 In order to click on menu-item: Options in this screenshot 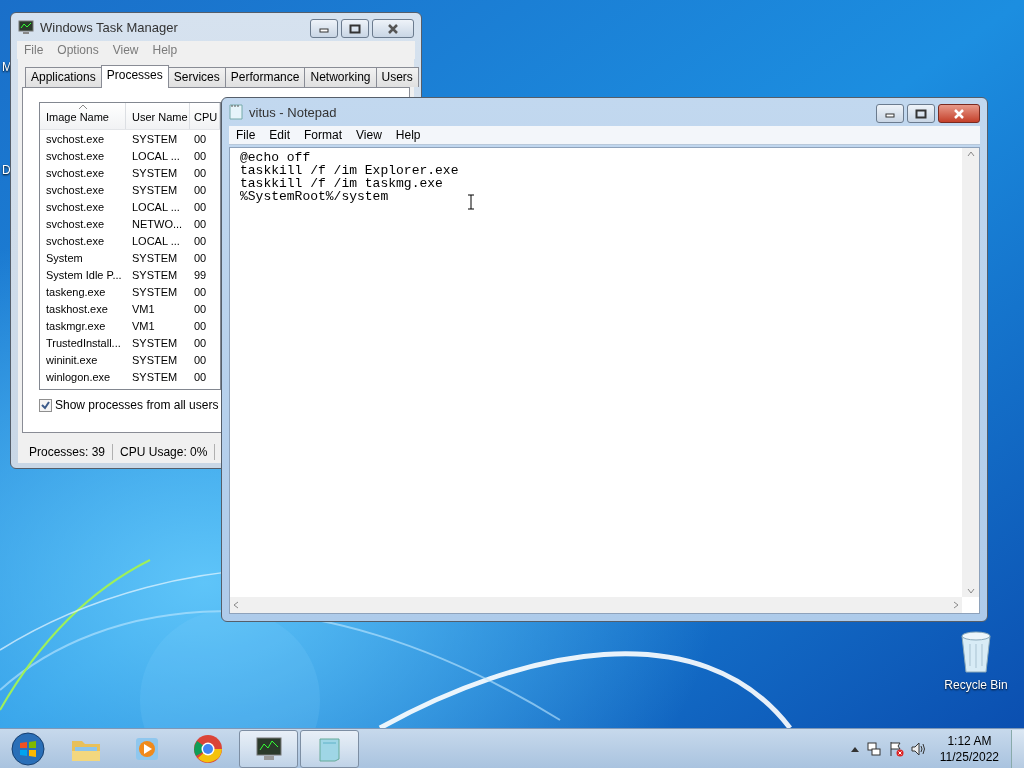, I will do `click(78, 50)`.